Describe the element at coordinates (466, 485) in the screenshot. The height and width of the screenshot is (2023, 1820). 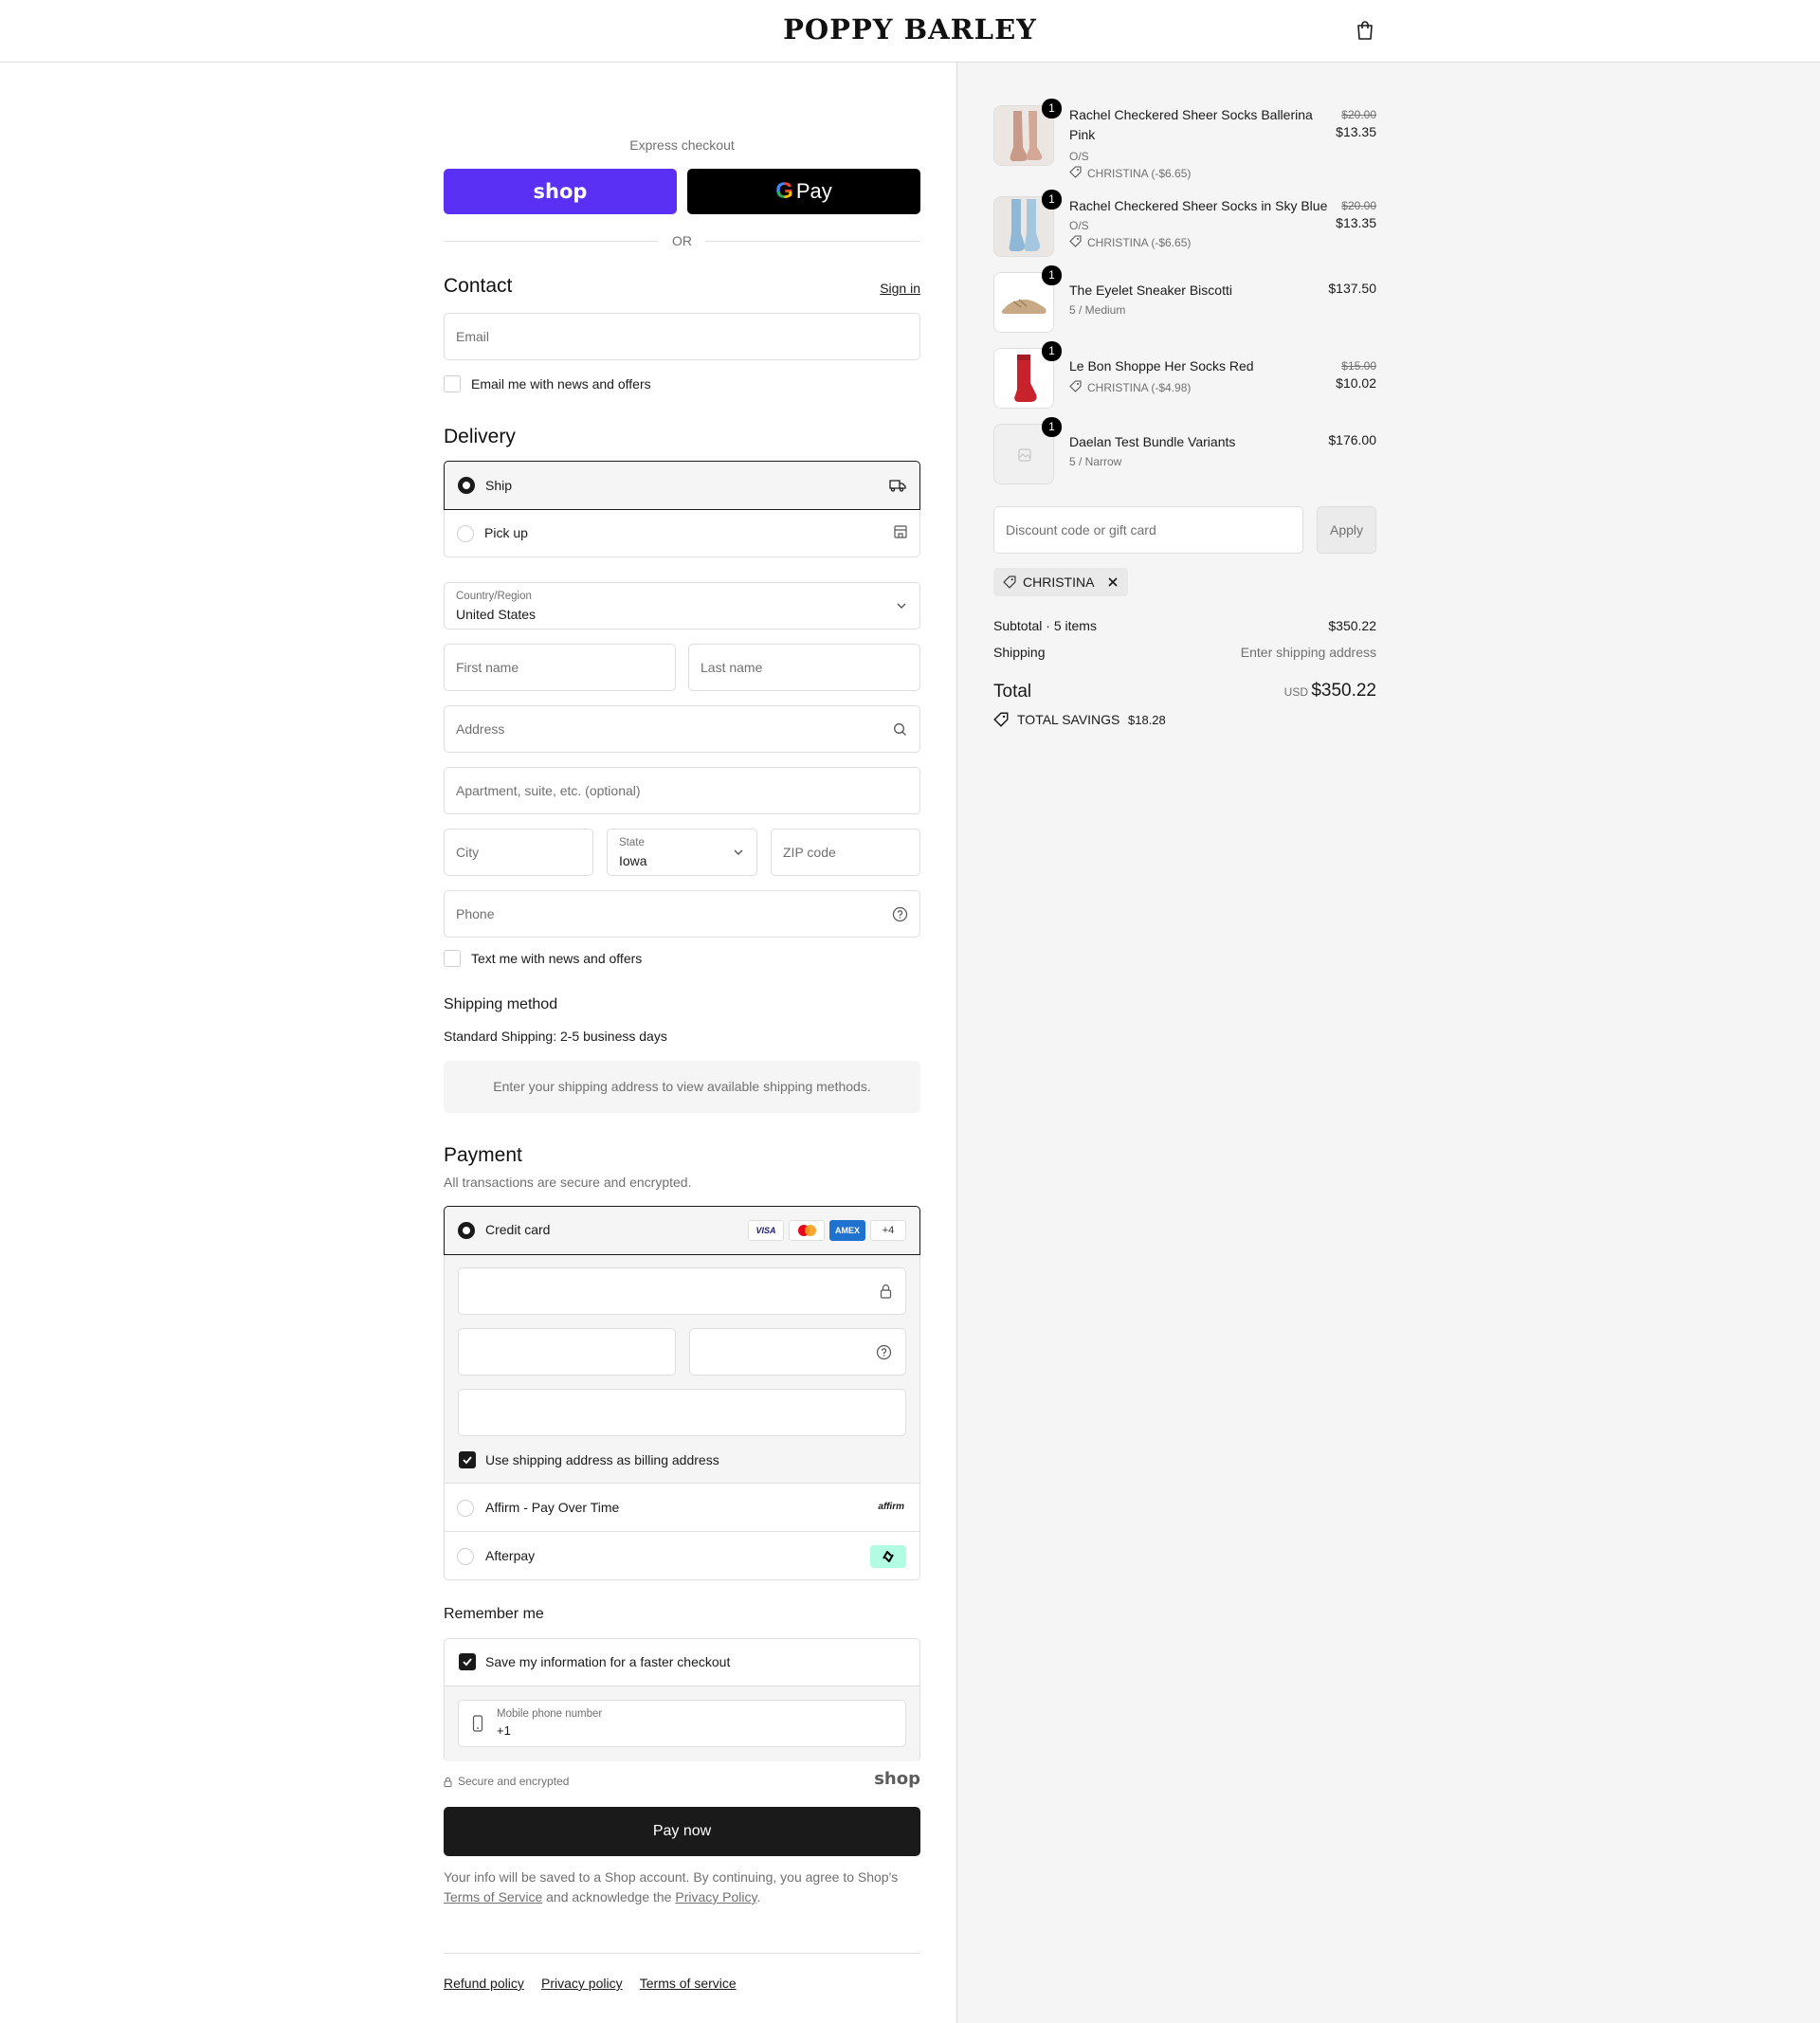
I see `ship-radio` at that location.